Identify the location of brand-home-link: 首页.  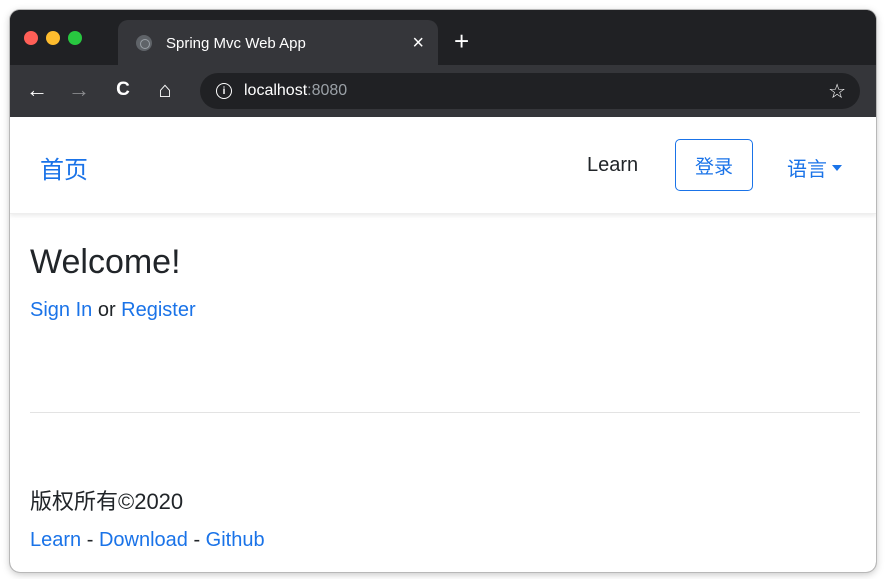
(64, 167).